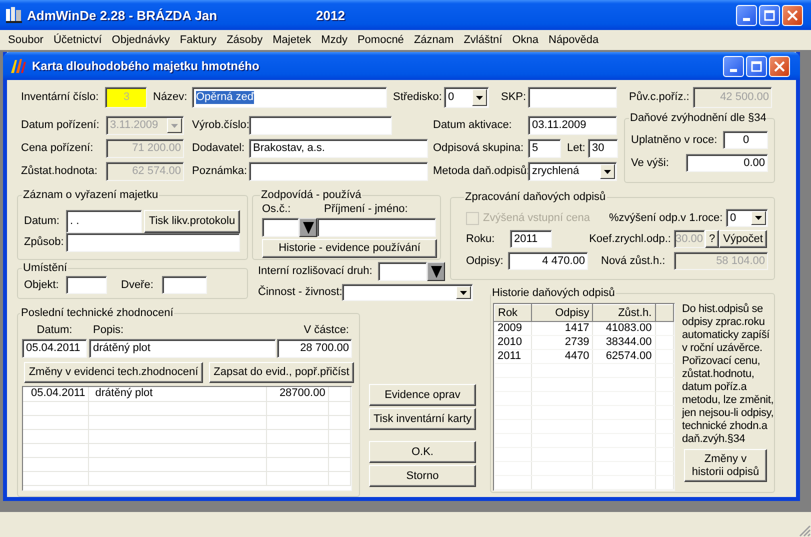 This screenshot has width=811, height=537. I want to click on input-field: 5, so click(544, 148).